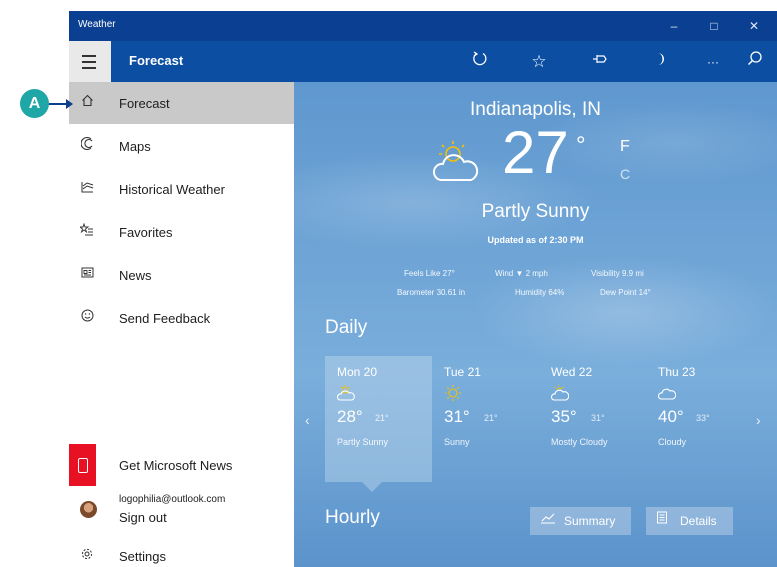  I want to click on nav-label: Forecast, so click(144, 103).